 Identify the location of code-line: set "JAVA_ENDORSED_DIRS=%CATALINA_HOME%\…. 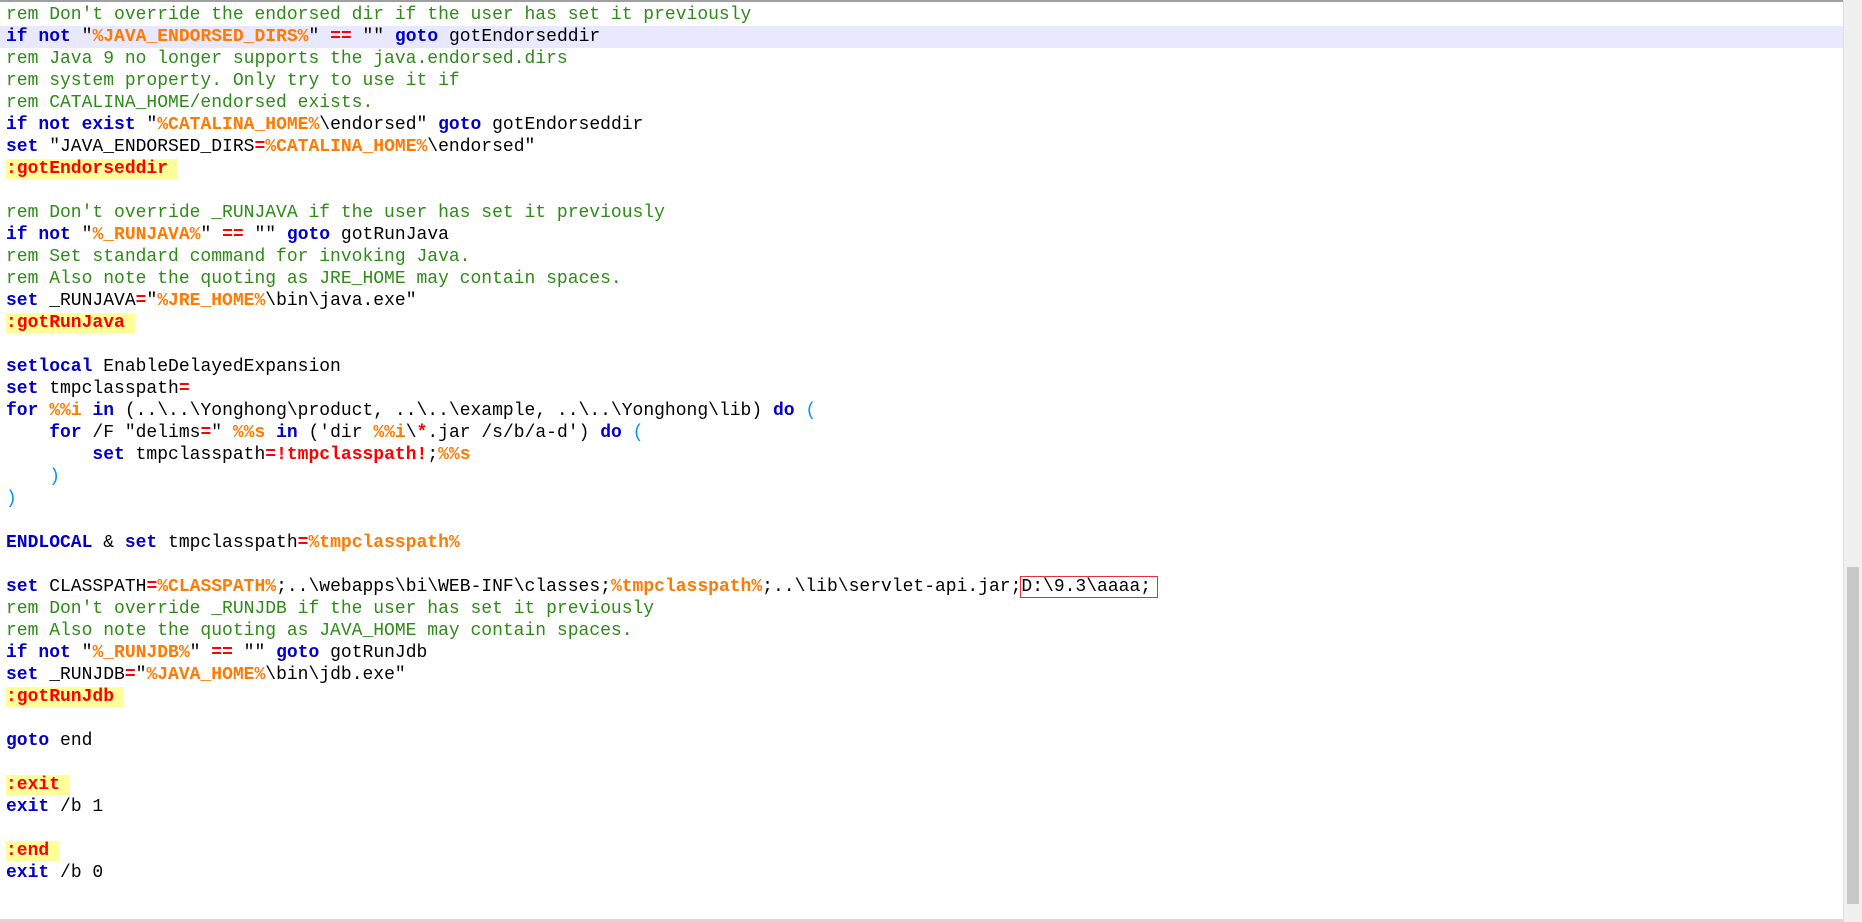
(921, 147).